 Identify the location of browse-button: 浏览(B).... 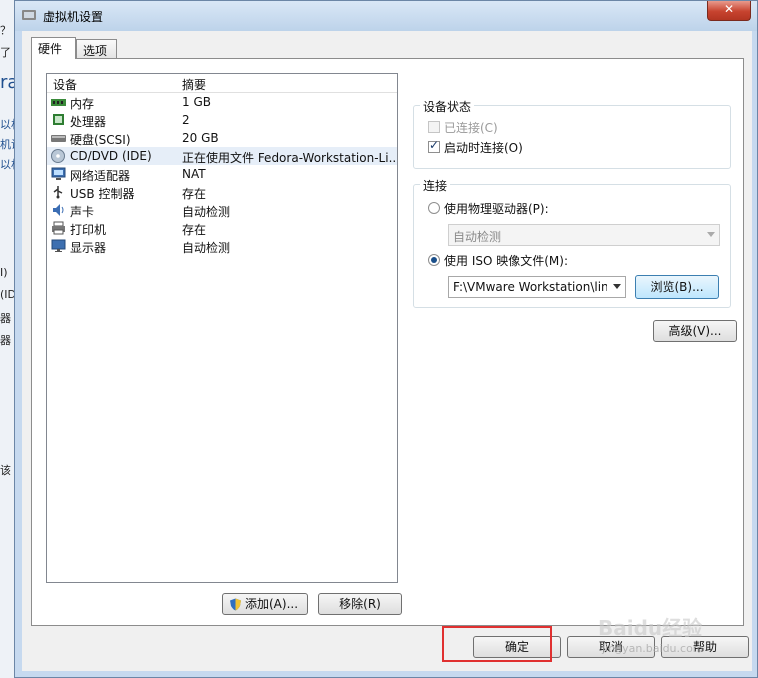
(677, 287).